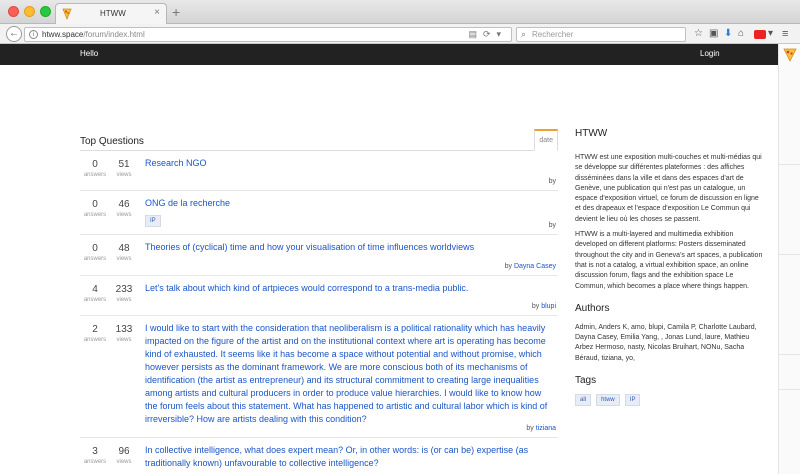 The image size is (800, 474). What do you see at coordinates (670, 399) in the screenshot?
I see `tags-list: all htww IP` at bounding box center [670, 399].